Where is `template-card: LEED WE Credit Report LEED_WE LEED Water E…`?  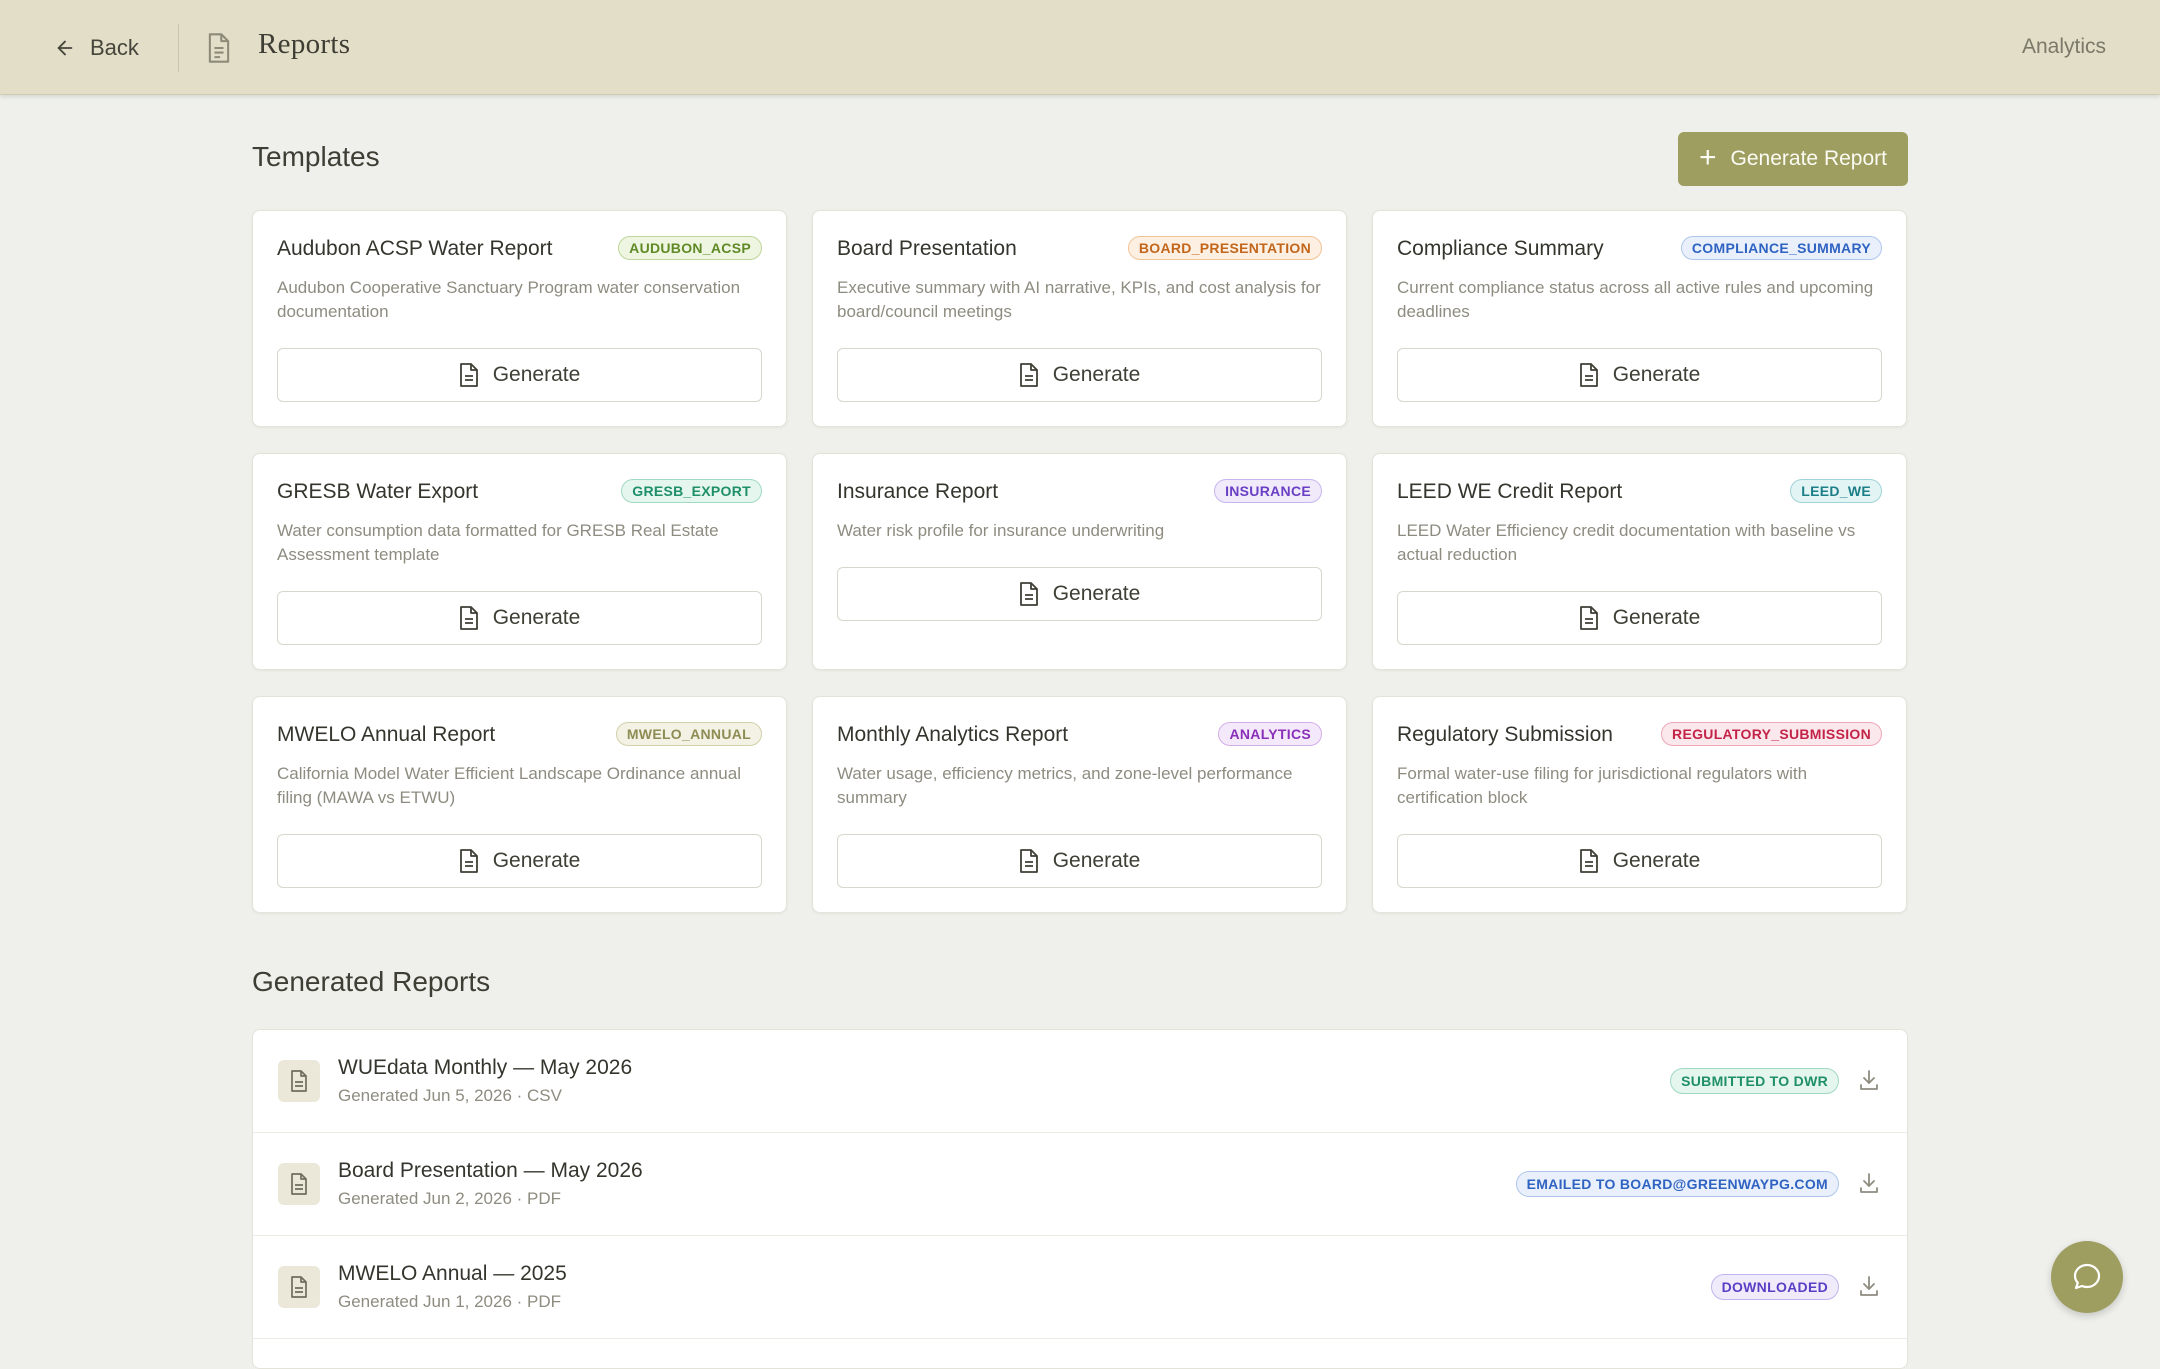
template-card: LEED WE Credit Report LEED_WE LEED Water E… is located at coordinates (1639, 561).